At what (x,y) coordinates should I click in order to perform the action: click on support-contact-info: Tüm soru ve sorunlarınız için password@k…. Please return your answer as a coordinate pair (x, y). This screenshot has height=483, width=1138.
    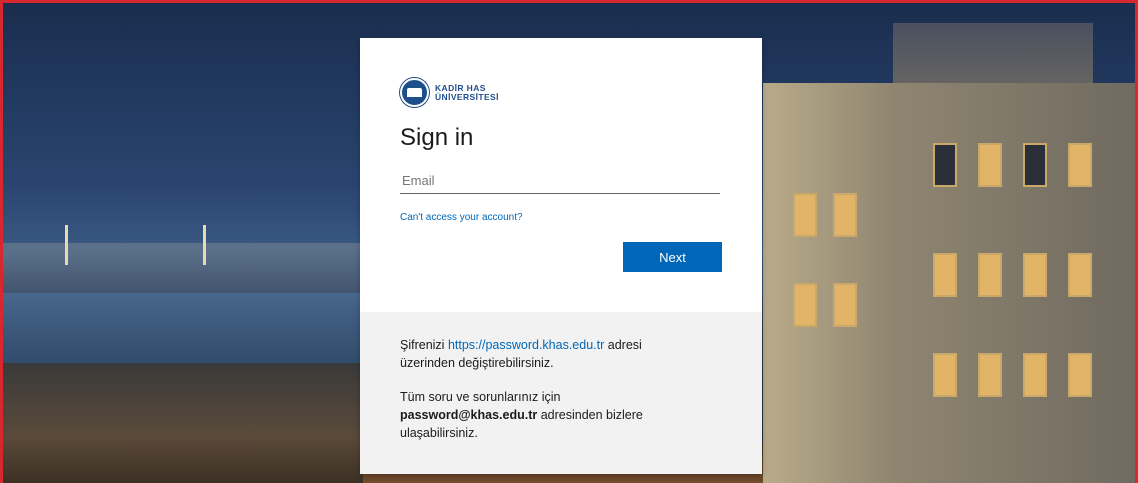
    Looking at the image, I should click on (550, 415).